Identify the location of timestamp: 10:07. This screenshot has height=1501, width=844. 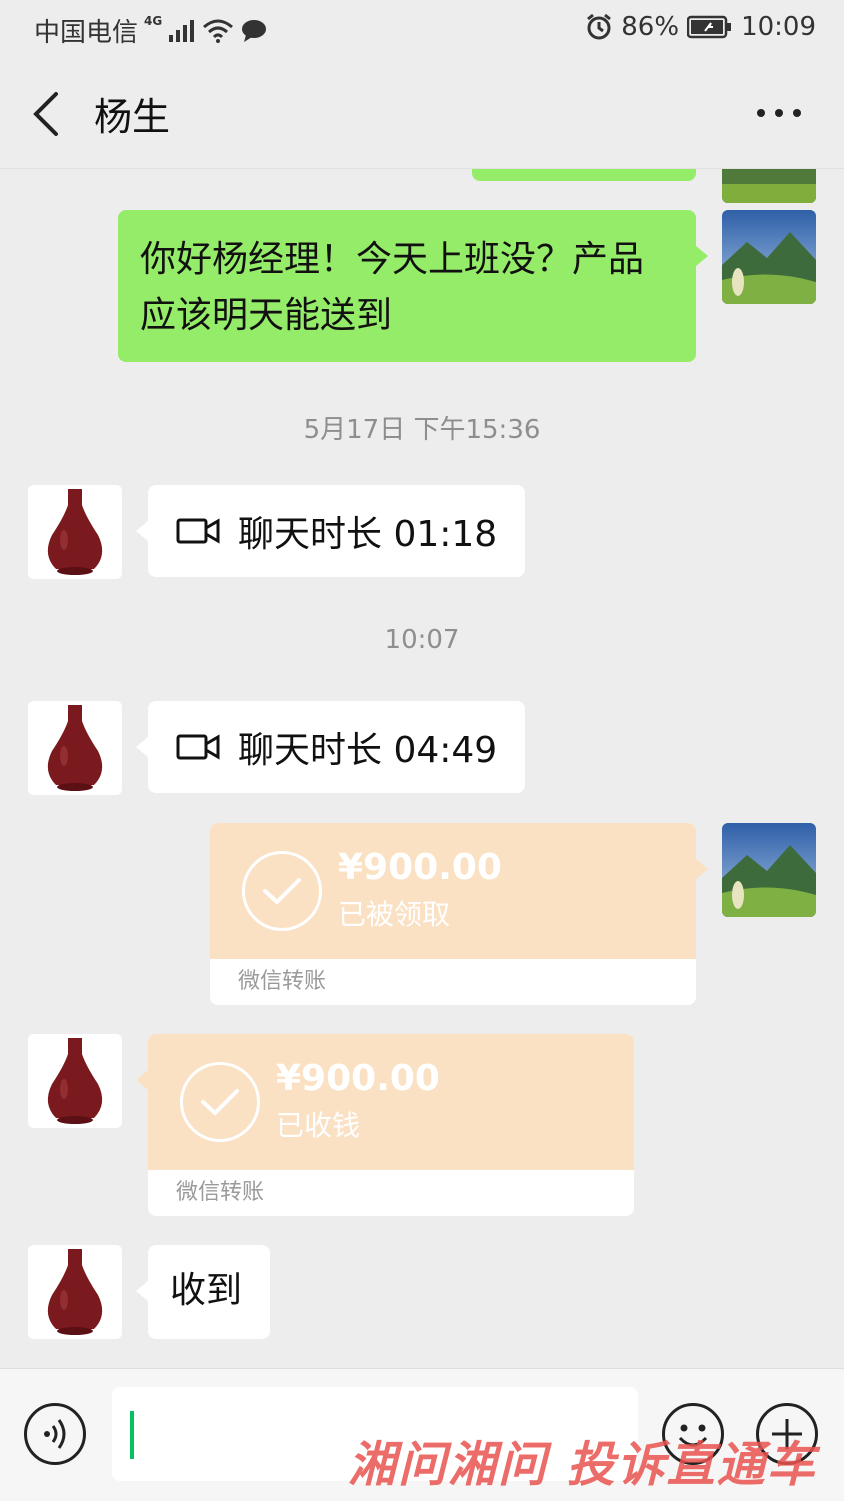
(422, 640).